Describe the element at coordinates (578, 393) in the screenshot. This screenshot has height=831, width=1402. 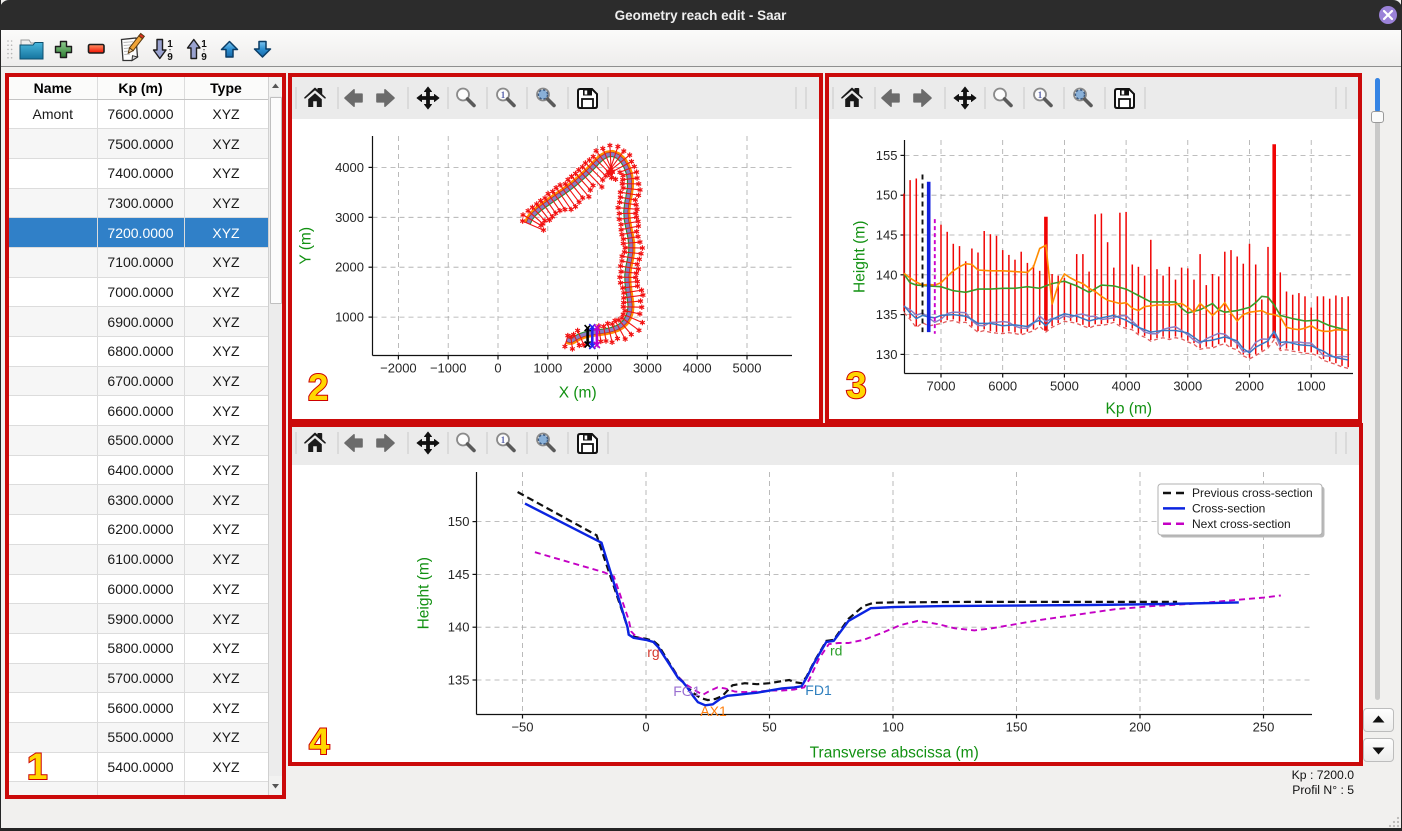
I see `svg-text: X (m)` at that location.